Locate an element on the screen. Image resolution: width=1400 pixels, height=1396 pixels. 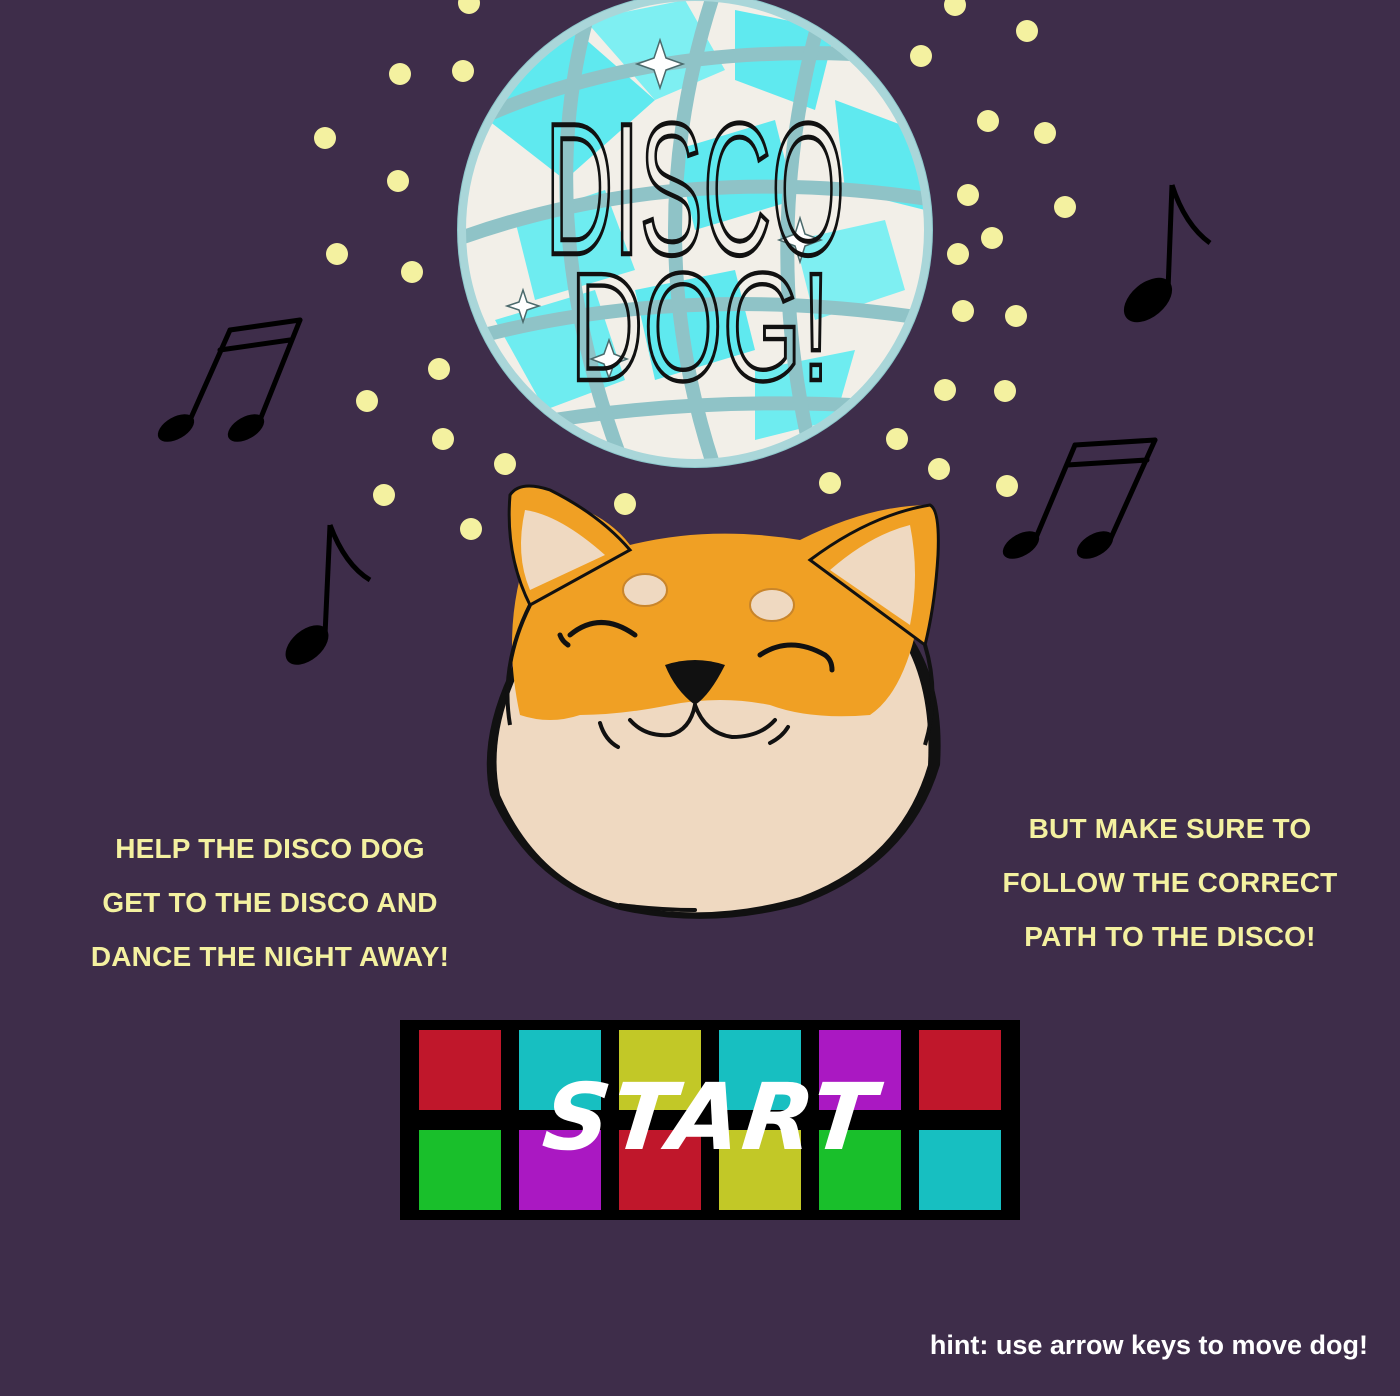
game-title: DISCO DOG! is located at coordinates (695, 248).